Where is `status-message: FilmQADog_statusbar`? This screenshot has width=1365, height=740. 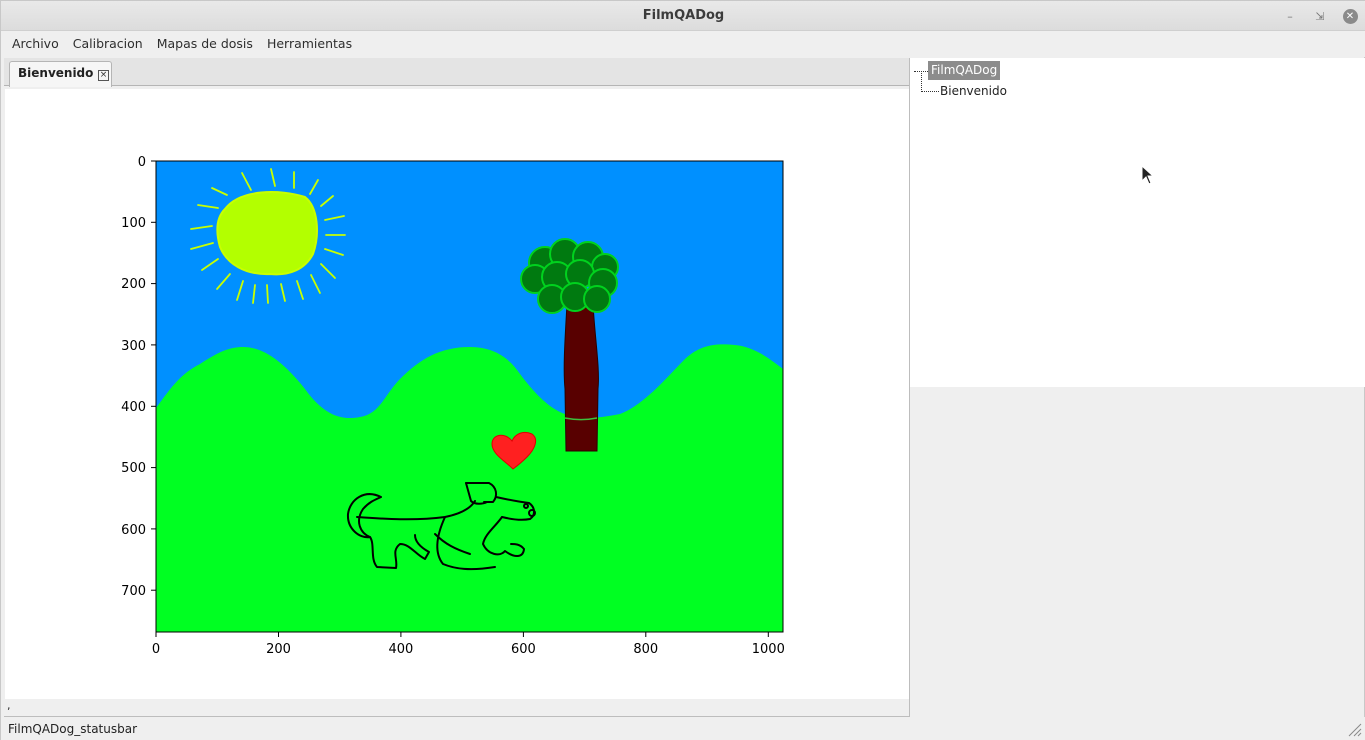
status-message: FilmQADog_statusbar is located at coordinates (73, 729).